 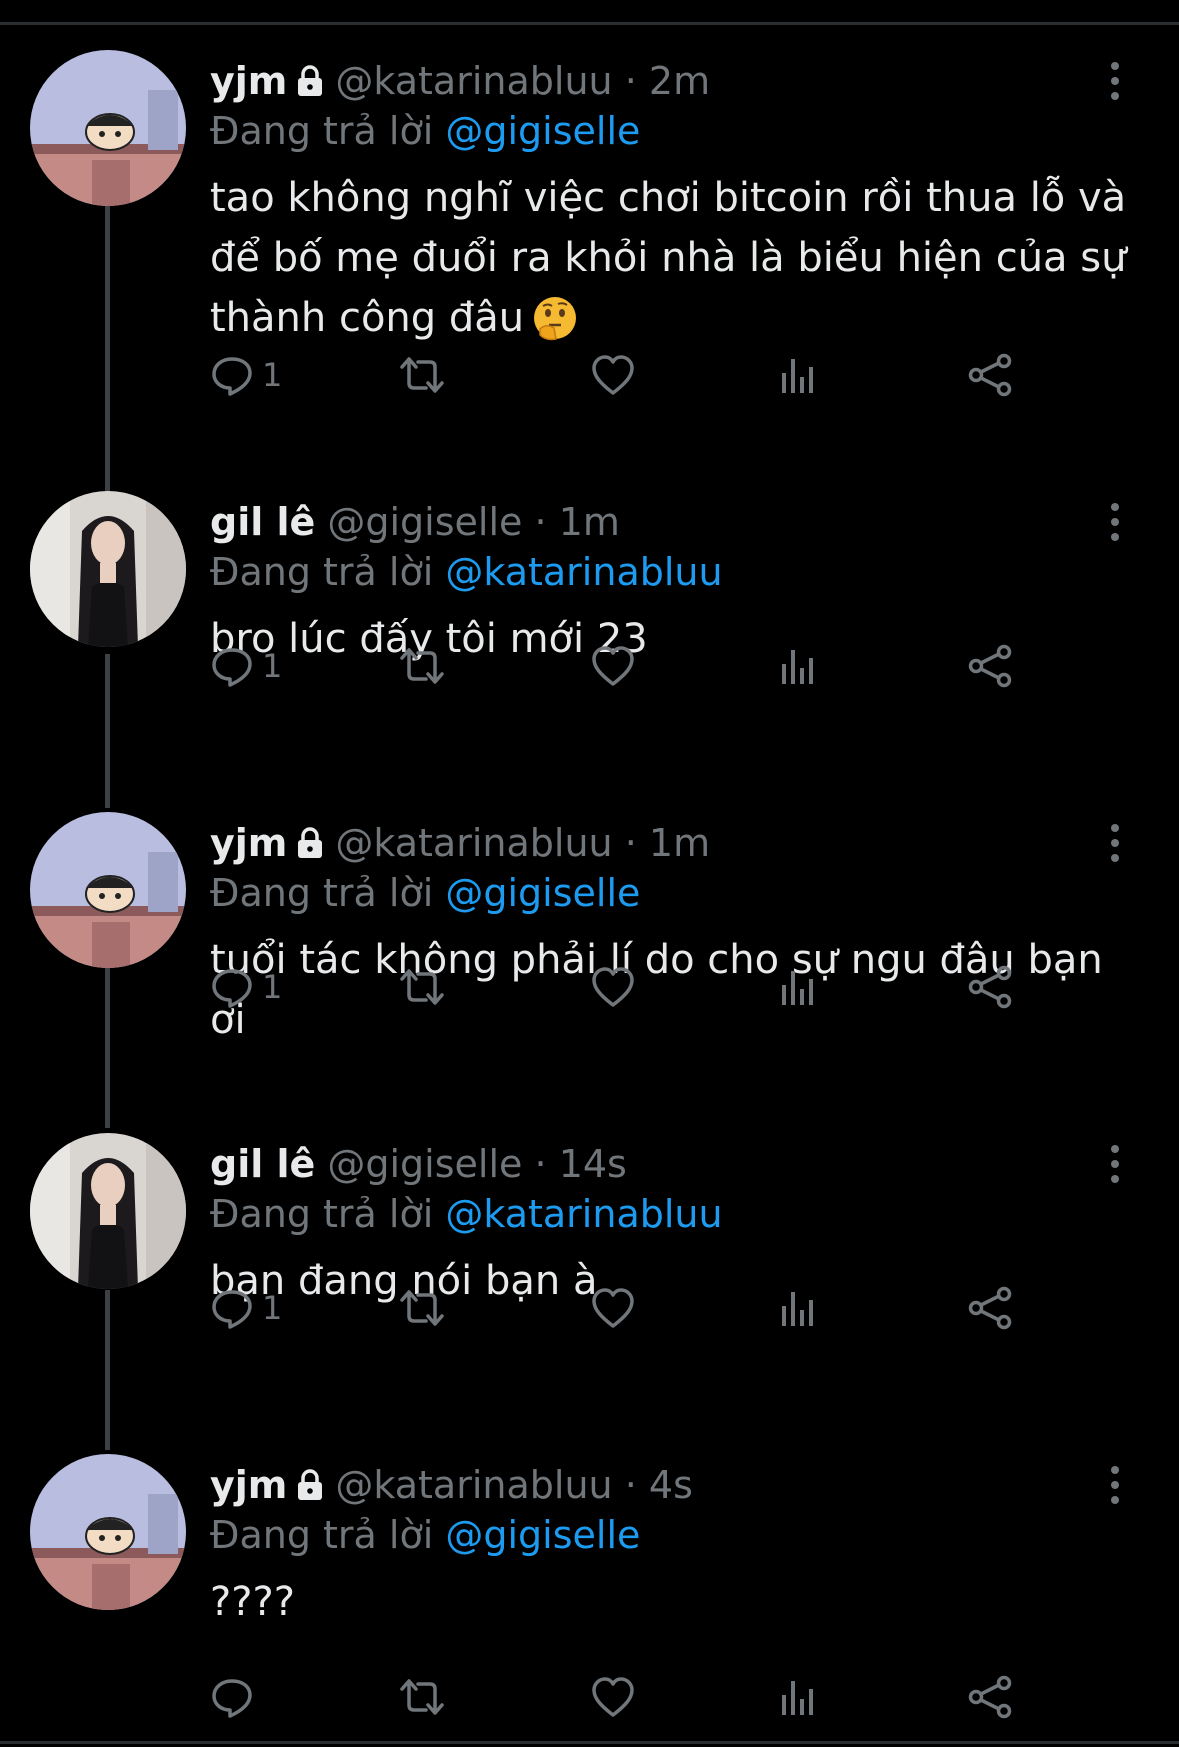 What do you see at coordinates (589, 23) in the screenshot?
I see `top-divider` at bounding box center [589, 23].